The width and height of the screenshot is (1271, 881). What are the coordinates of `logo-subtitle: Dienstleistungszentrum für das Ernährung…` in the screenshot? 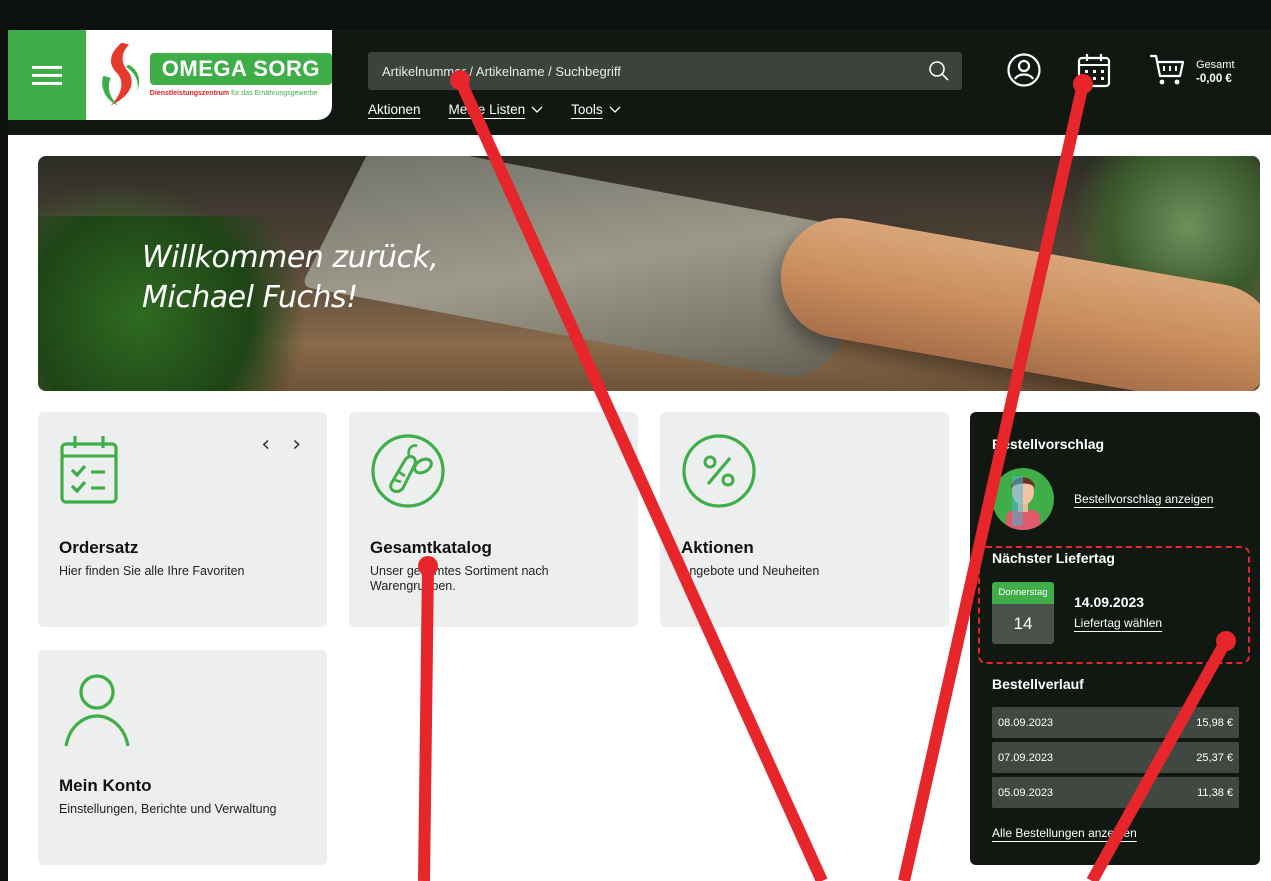 It's located at (241, 93).